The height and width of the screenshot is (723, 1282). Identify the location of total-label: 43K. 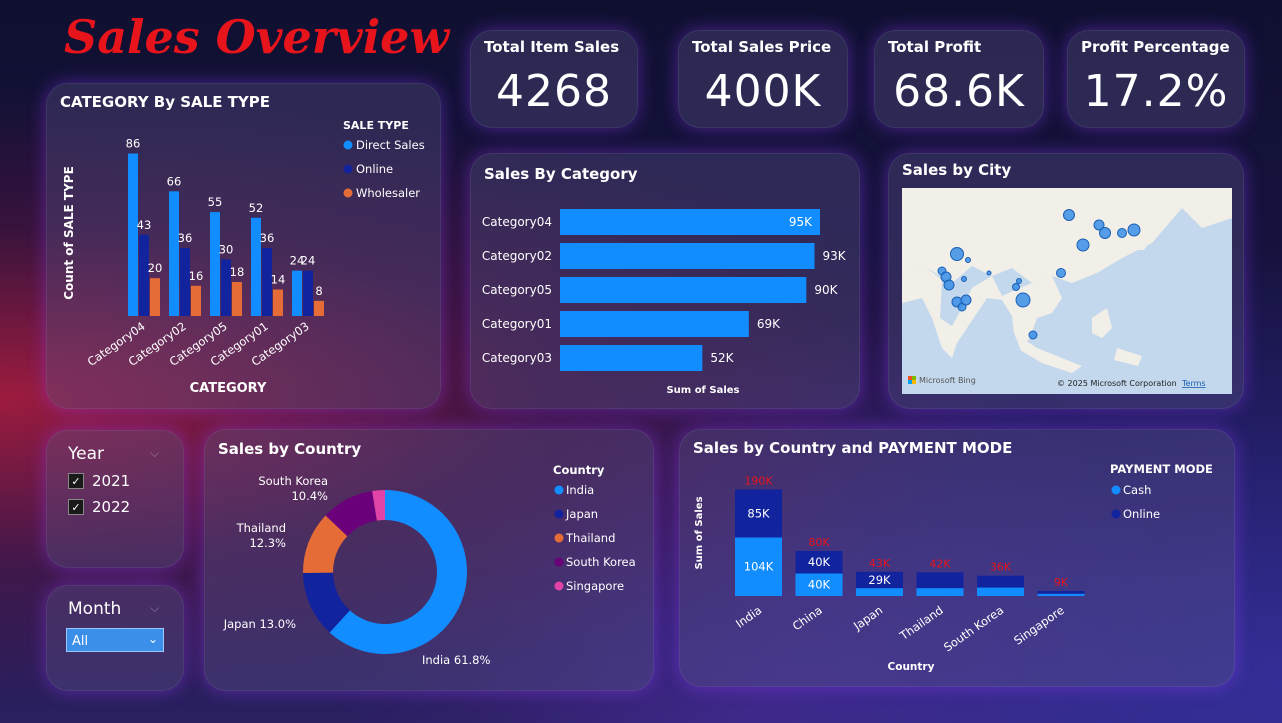
(880, 563).